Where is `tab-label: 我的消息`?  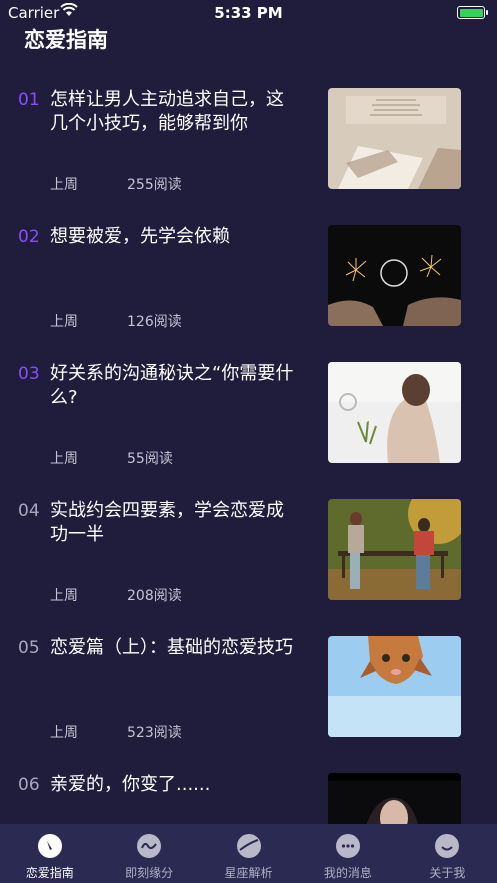
tab-label: 我的消息 is located at coordinates (347, 873).